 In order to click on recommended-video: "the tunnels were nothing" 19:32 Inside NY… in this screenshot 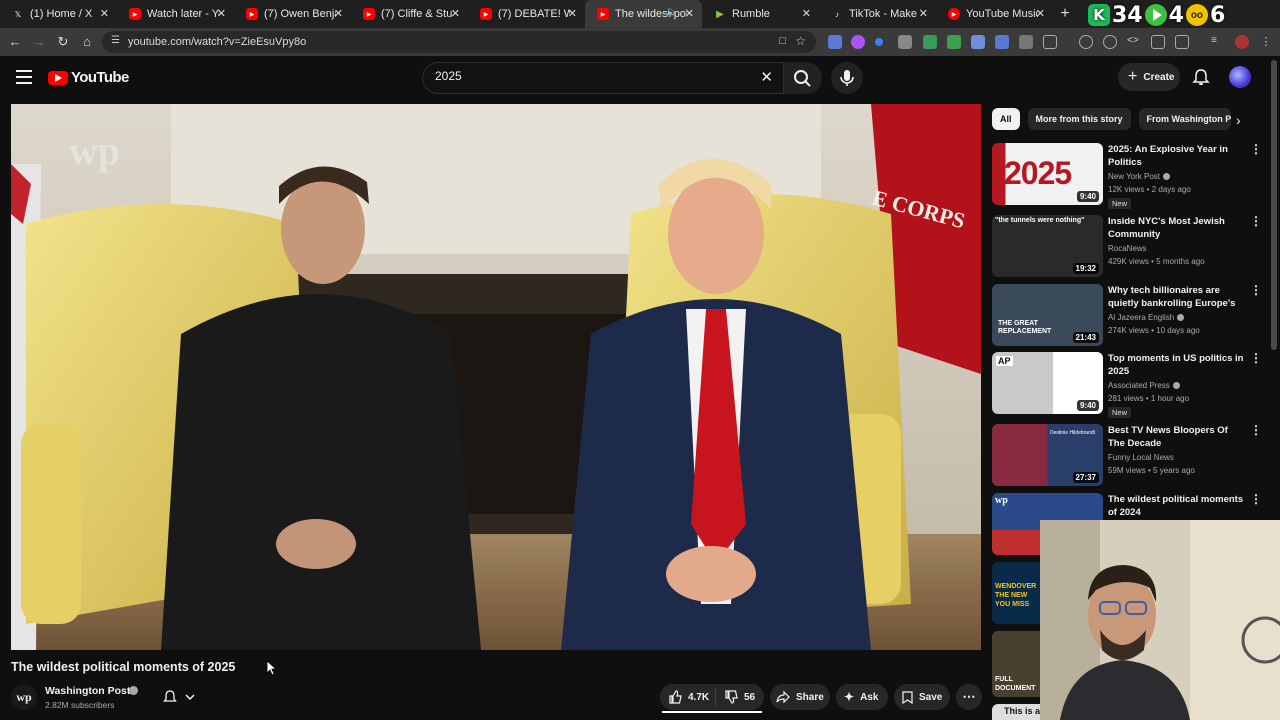, I will do `click(1128, 247)`.